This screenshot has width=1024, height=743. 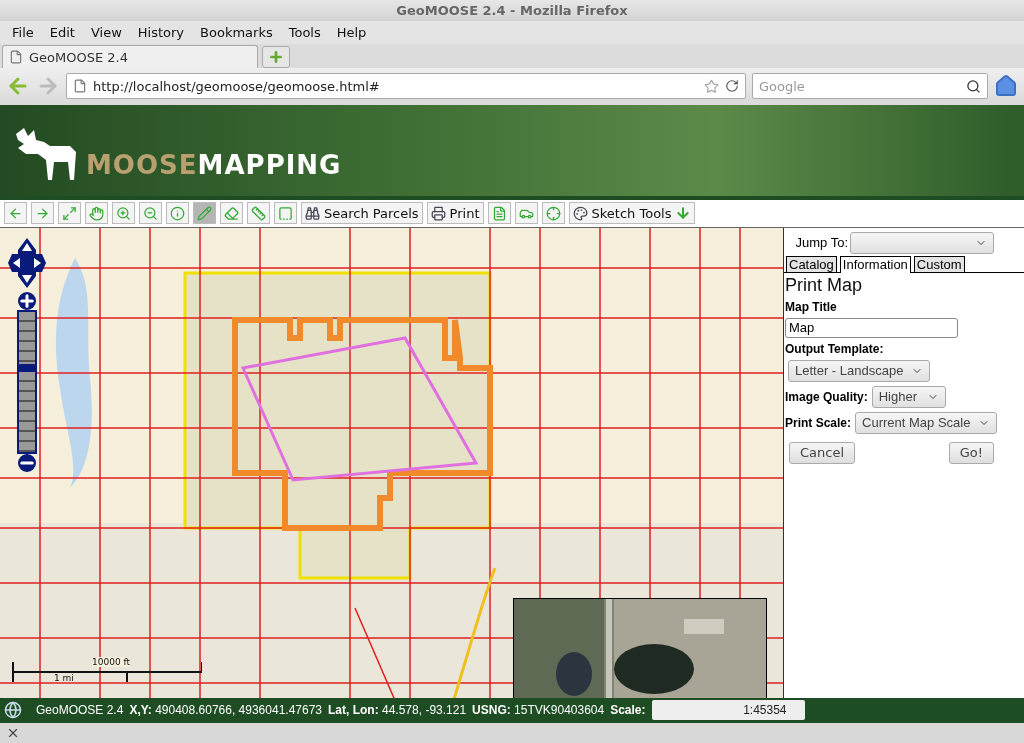 I want to click on zoom-out-icon, so click(x=150, y=213).